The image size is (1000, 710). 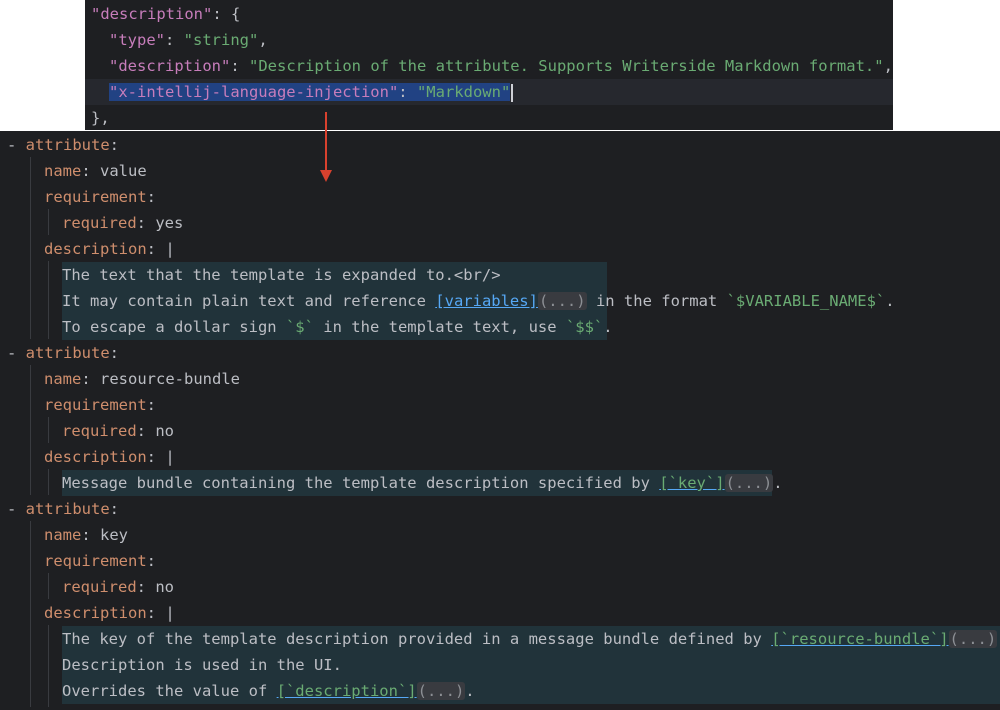 I want to click on markdown-link-key: [`key`], so click(x=691, y=483).